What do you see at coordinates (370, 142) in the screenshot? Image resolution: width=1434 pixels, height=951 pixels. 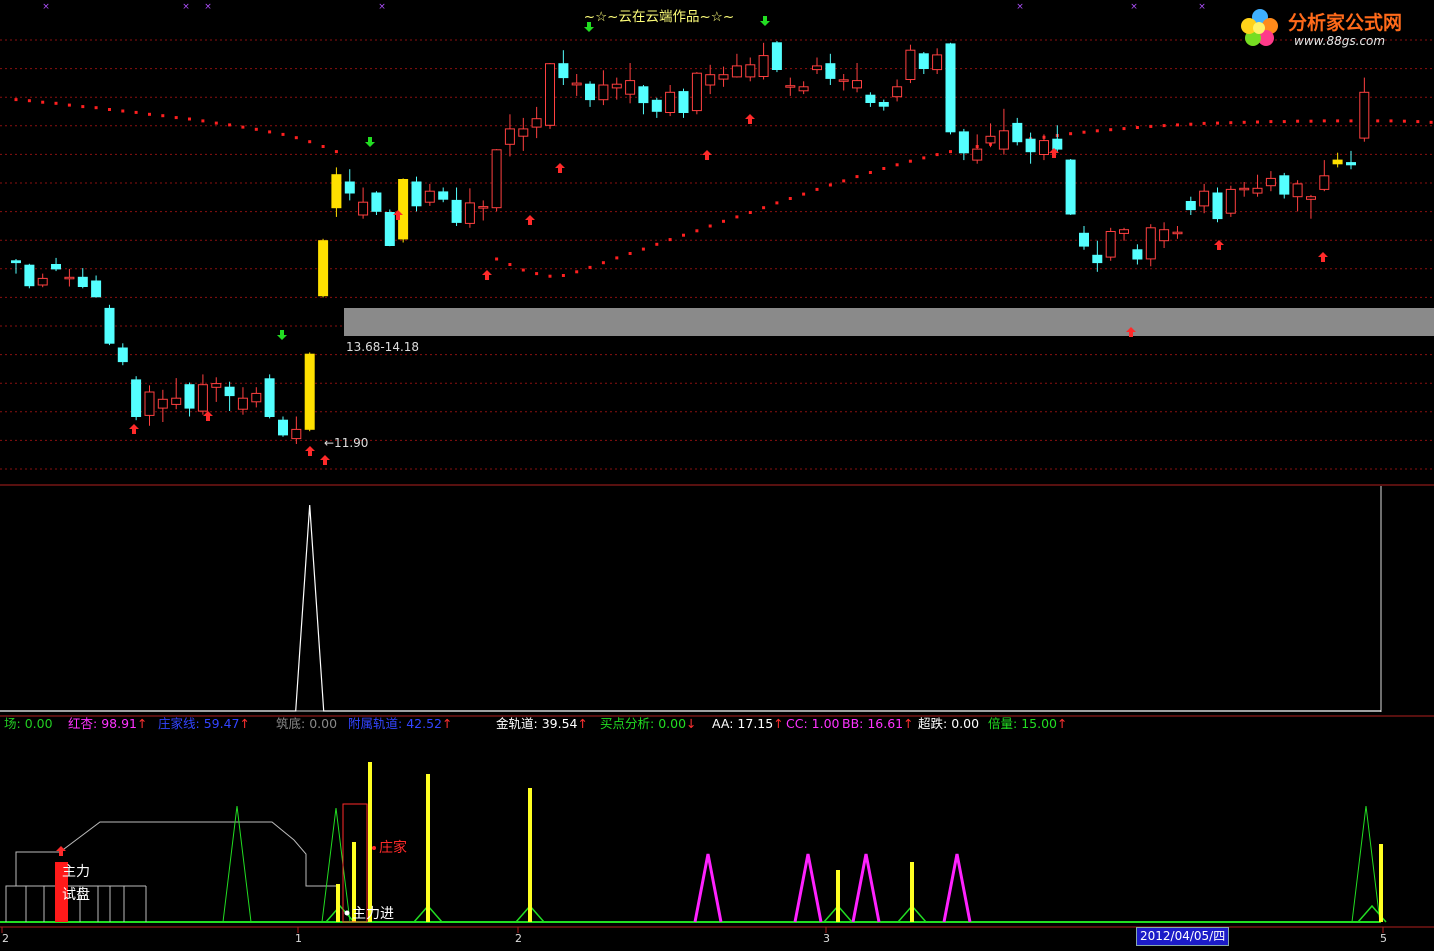 I see `sell-signal-down-arrow-icon` at bounding box center [370, 142].